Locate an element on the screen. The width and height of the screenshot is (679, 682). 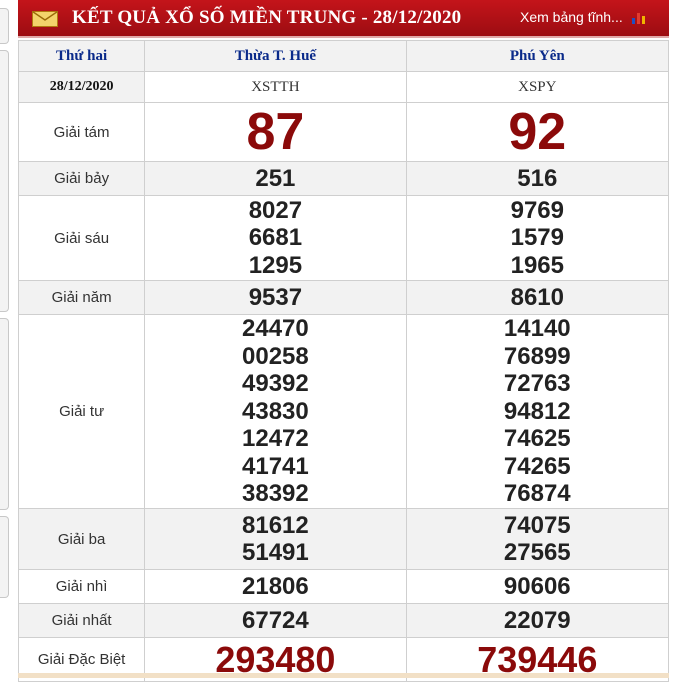
prize-values-cell: 8027 6681 1295 is located at coordinates (275, 238).